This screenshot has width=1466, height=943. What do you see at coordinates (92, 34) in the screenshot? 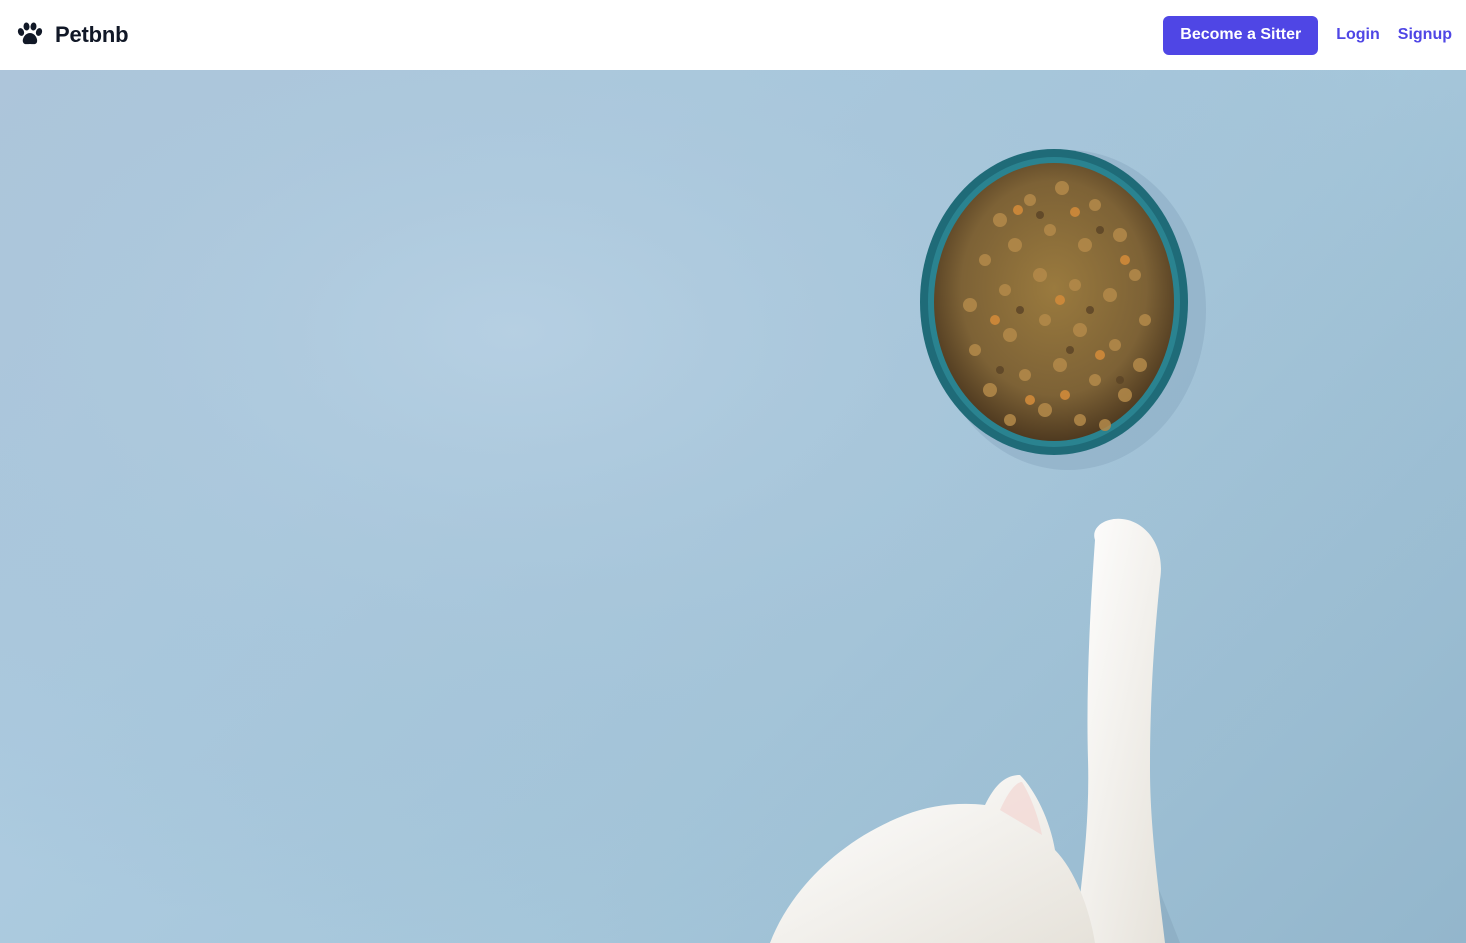
I see `brand-name: Petbnb` at bounding box center [92, 34].